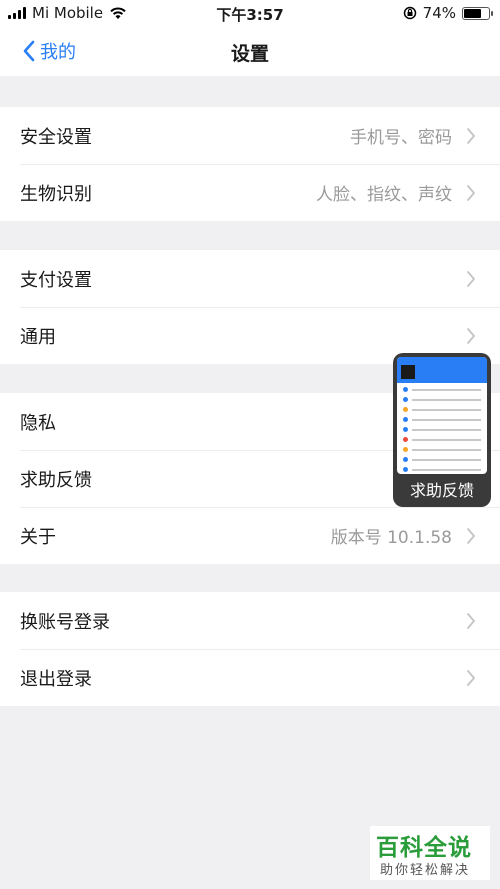  I want to click on row-biometrics: 生物识别 人脸、指纹、声纹, so click(250, 192).